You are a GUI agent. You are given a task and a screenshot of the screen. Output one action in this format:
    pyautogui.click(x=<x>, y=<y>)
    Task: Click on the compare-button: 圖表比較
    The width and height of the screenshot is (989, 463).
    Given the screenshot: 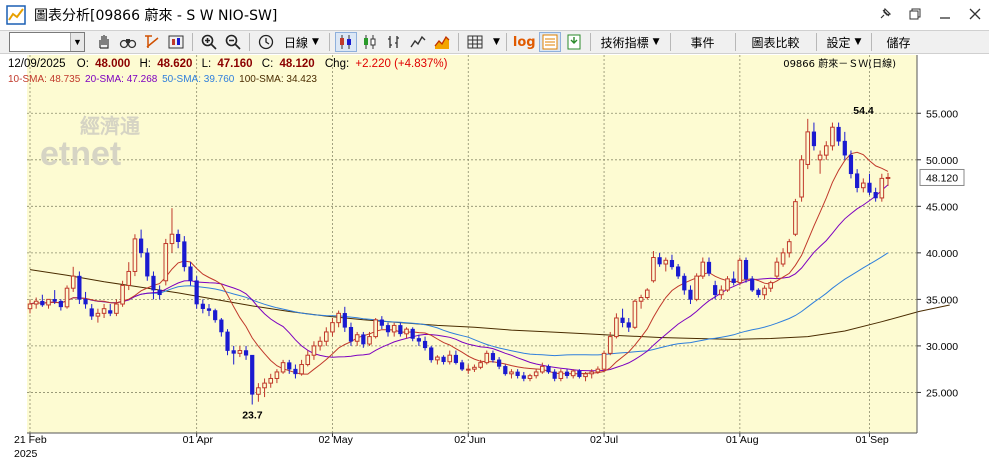 What is the action you would take?
    pyautogui.click(x=776, y=42)
    